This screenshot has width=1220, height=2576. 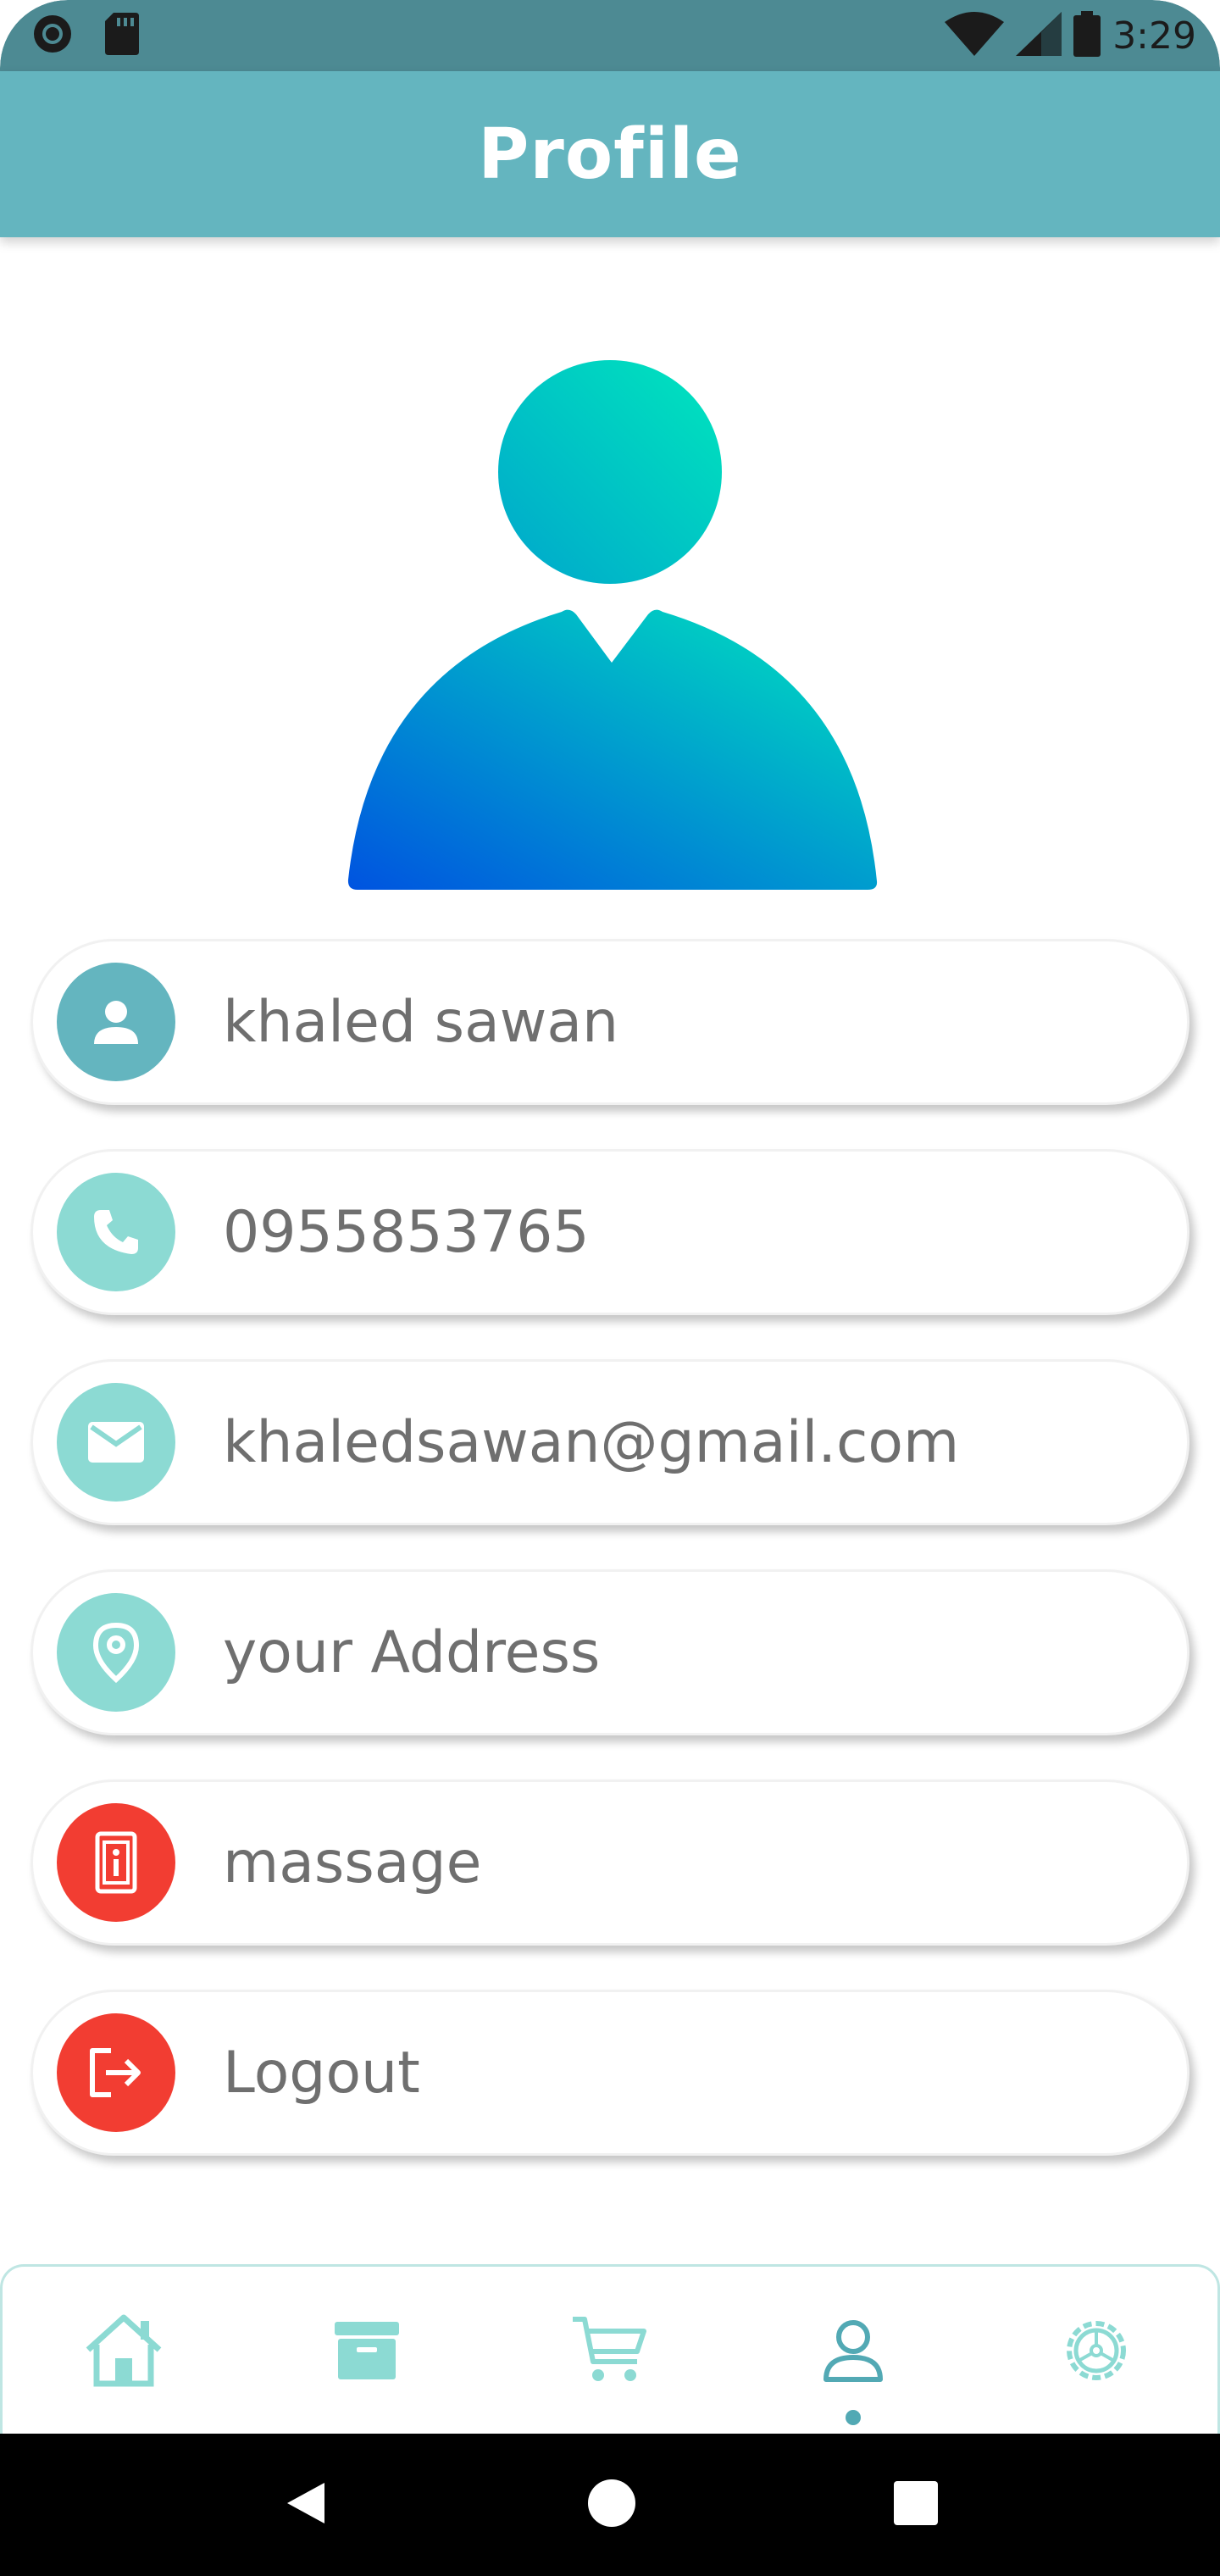 I want to click on status-left, so click(x=84, y=36).